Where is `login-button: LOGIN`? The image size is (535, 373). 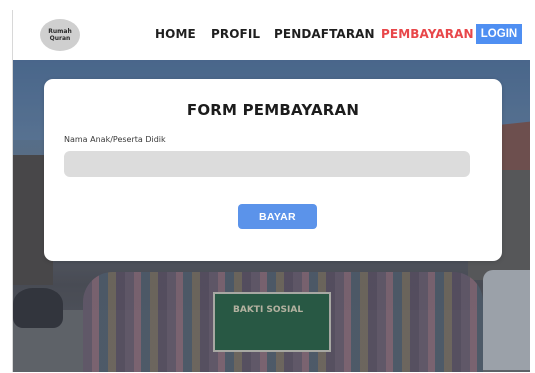 login-button: LOGIN is located at coordinates (499, 34).